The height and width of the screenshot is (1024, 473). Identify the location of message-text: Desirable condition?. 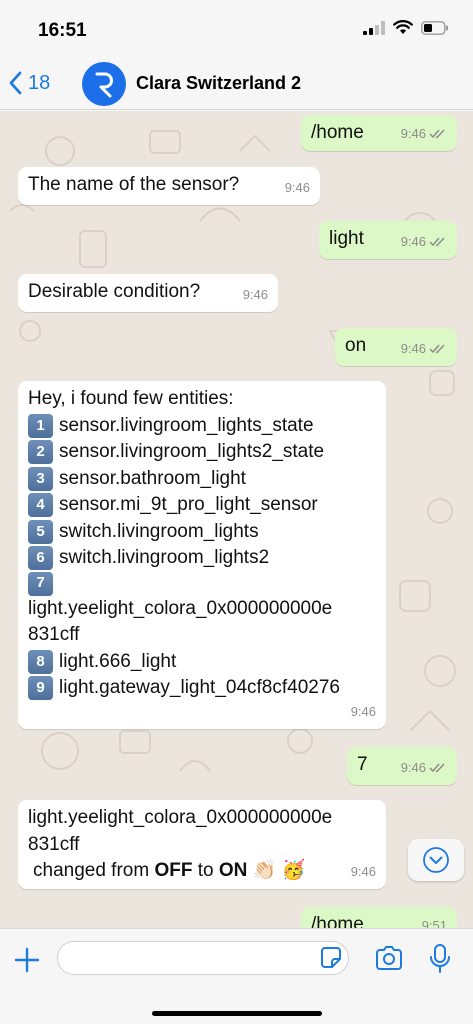
(114, 291).